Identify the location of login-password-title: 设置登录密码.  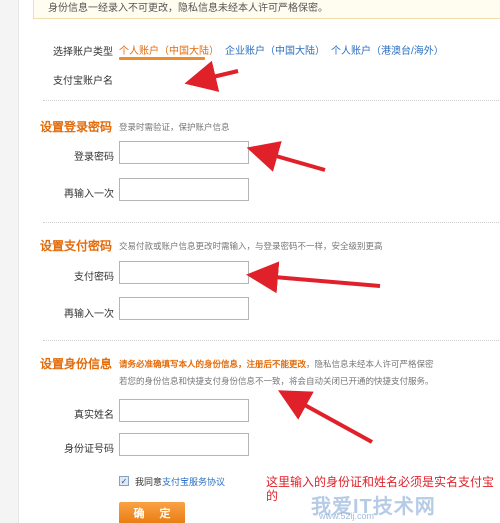
(76, 127).